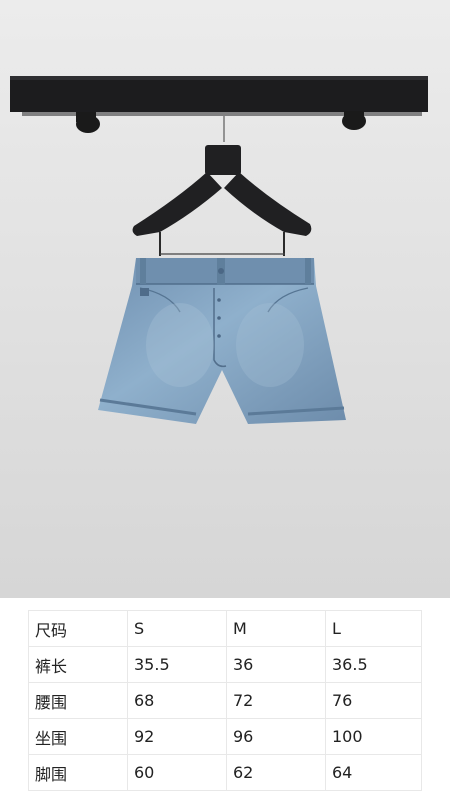 Image resolution: width=450 pixels, height=805 pixels. Describe the element at coordinates (177, 628) in the screenshot. I see `table-cell: S` at that location.